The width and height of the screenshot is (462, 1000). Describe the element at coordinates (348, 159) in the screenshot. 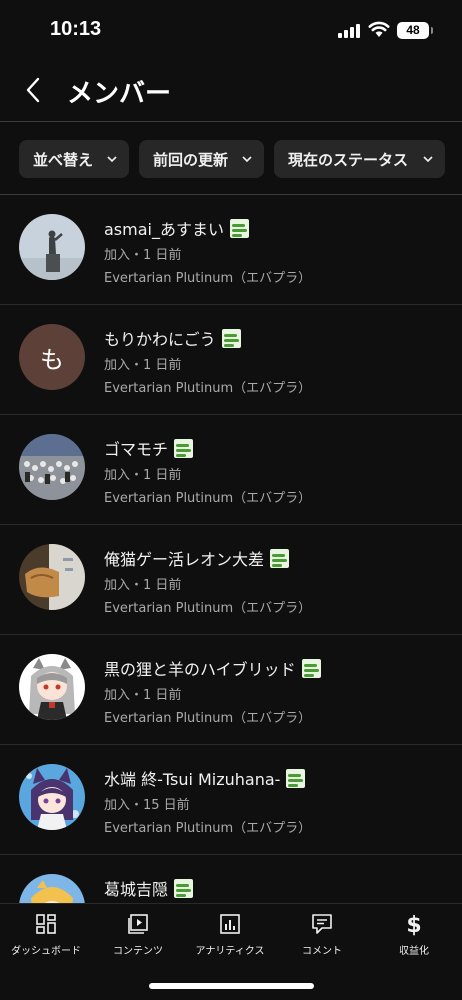

I see `chip-label: 現在のステータス` at that location.